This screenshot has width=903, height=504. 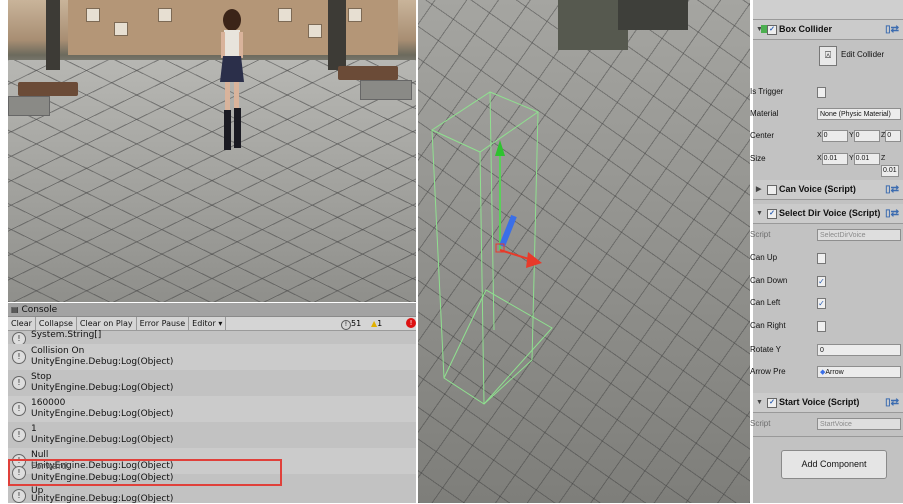 I want to click on rotate-y-field: 0, so click(x=859, y=350).